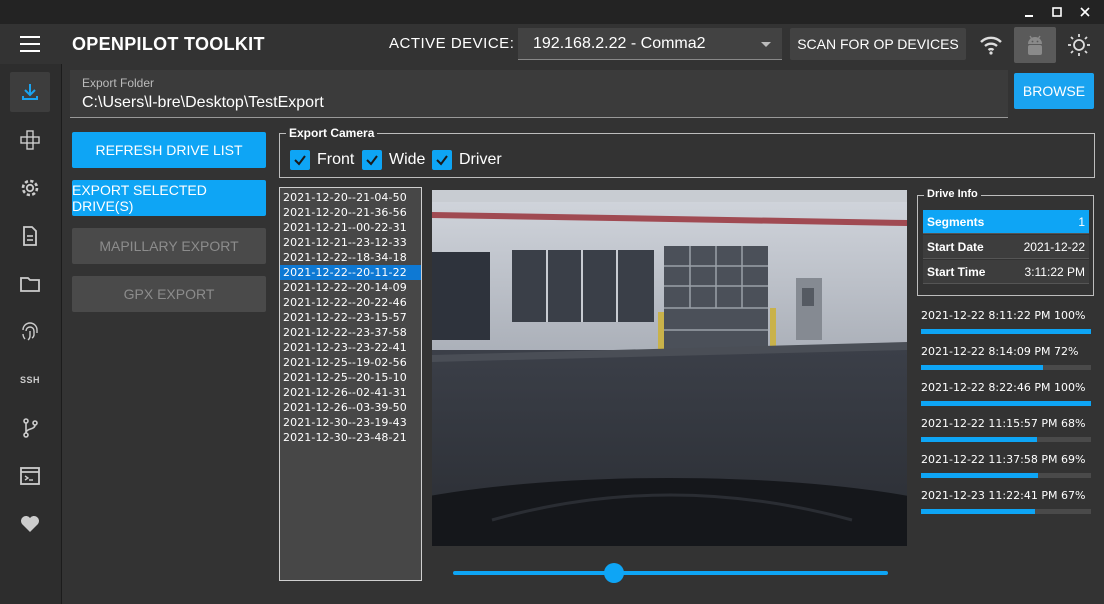 Image resolution: width=1104 pixels, height=604 pixels. Describe the element at coordinates (878, 44) in the screenshot. I see `scan-devices-button: SCAN FOR OP DEVICES` at that location.